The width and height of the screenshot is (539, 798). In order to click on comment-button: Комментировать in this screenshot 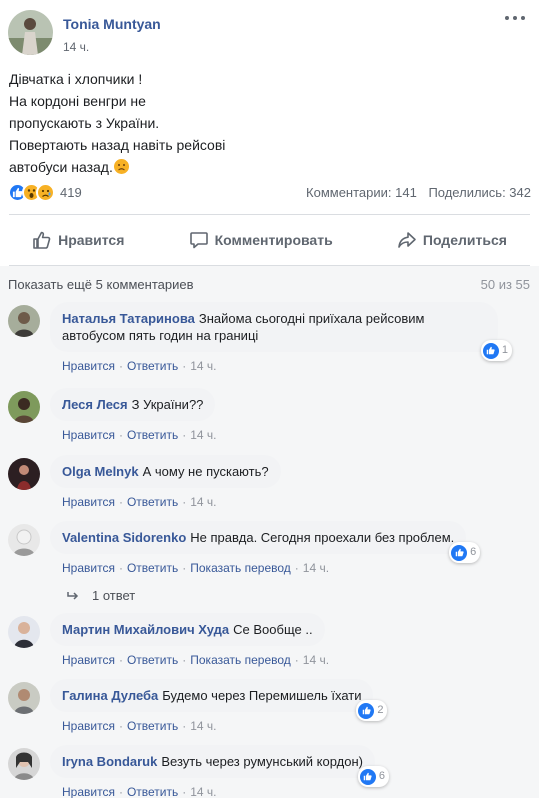, I will do `click(261, 240)`.